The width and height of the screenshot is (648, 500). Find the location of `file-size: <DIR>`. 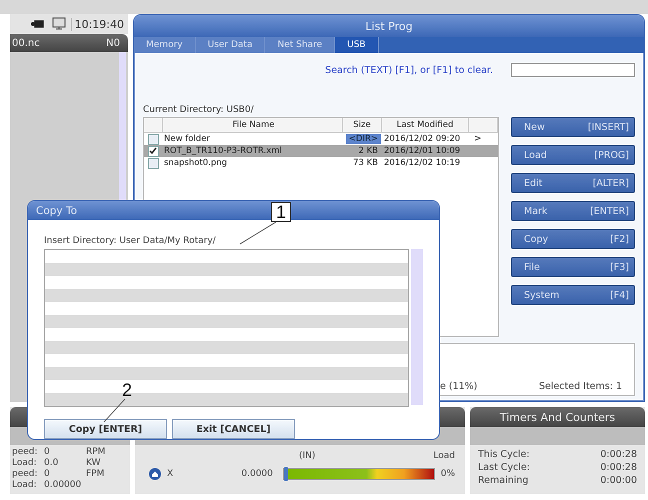

file-size: <DIR> is located at coordinates (363, 139).